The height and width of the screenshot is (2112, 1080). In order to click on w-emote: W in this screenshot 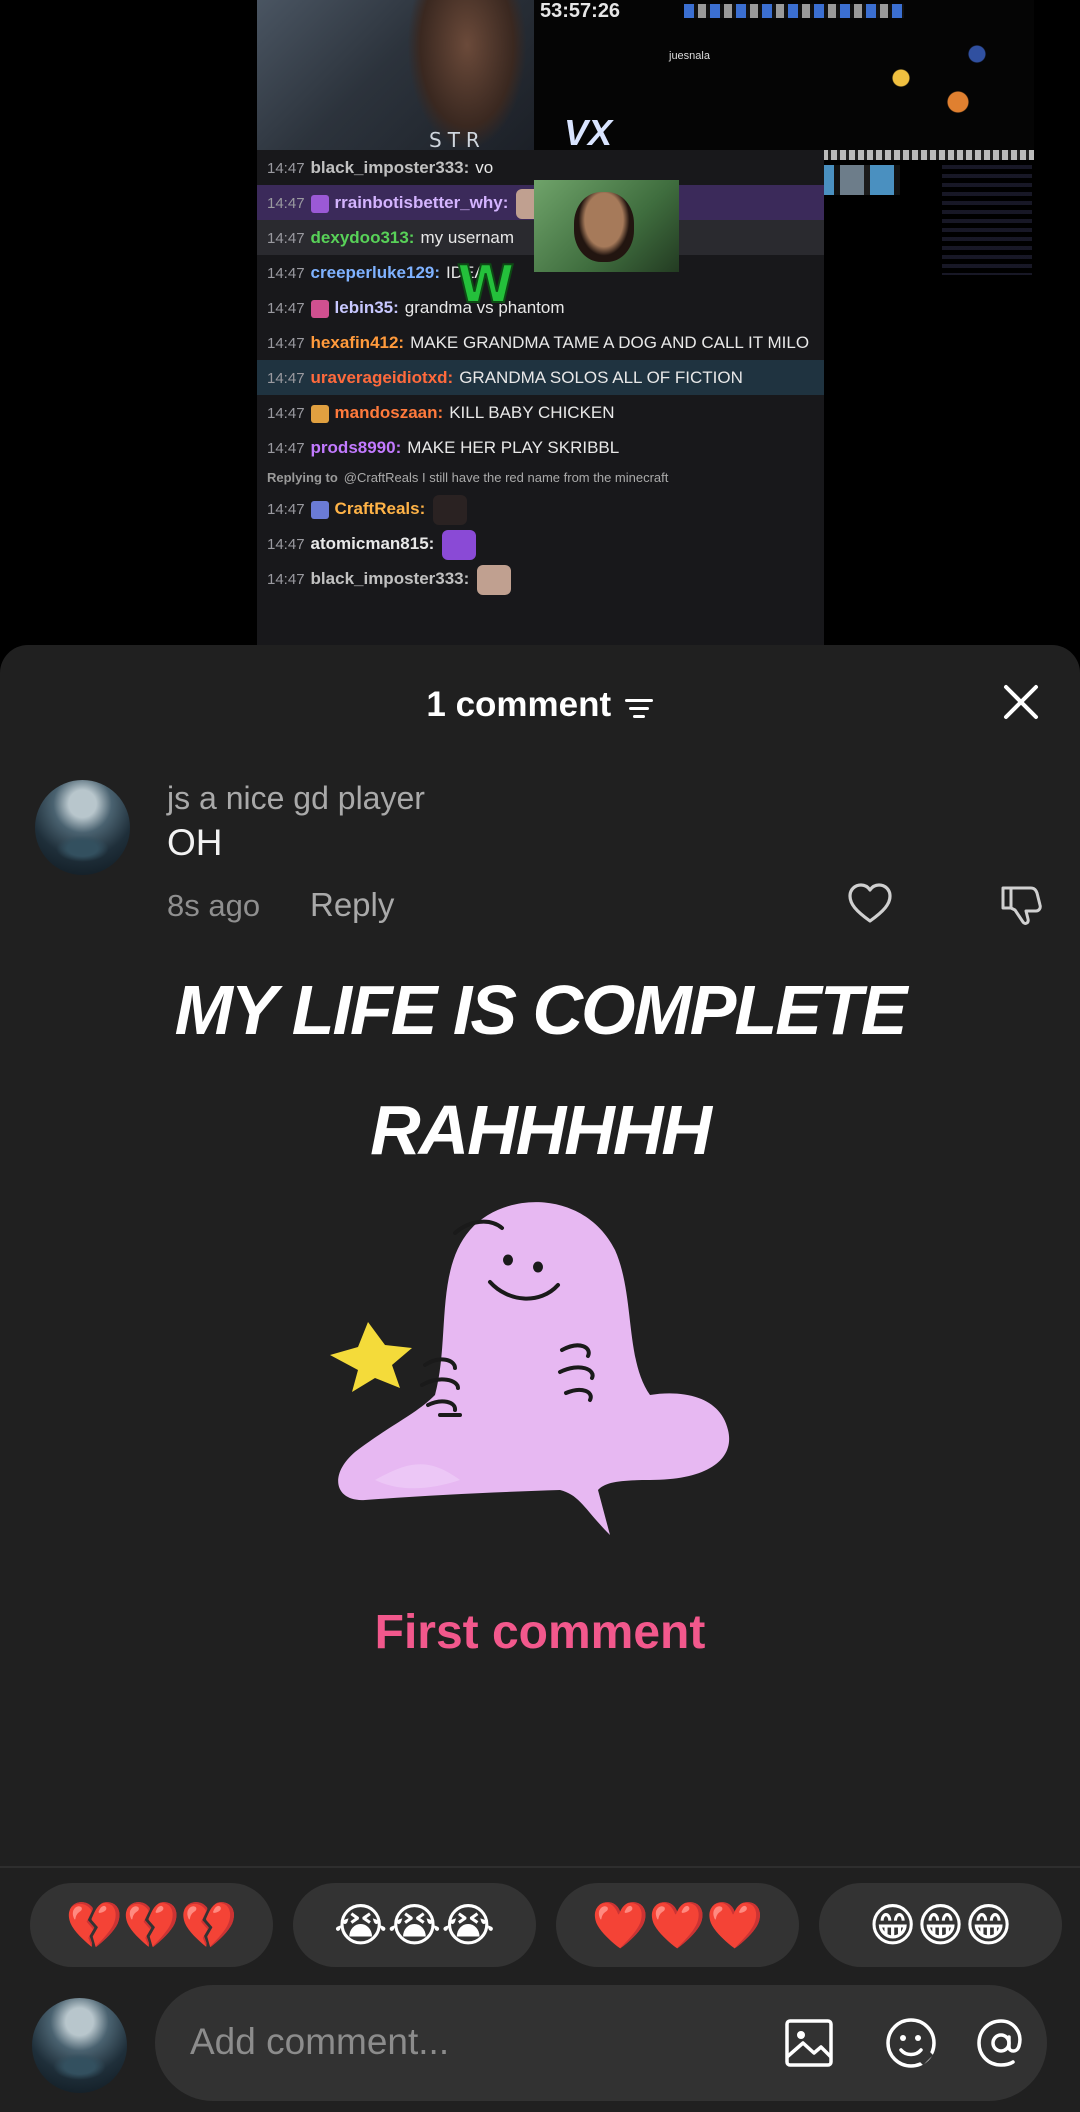, I will do `click(485, 285)`.